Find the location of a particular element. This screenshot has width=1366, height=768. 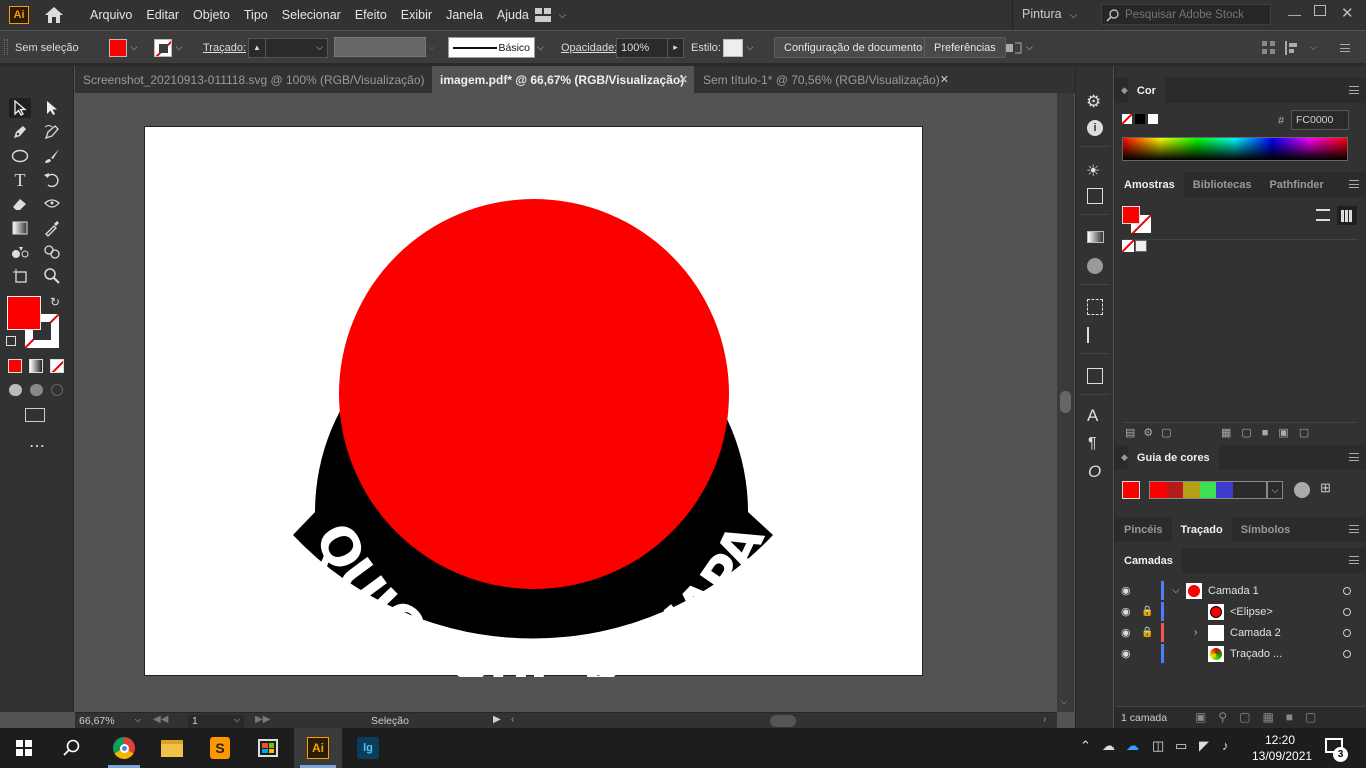

black-swatch is located at coordinates (1140, 119).